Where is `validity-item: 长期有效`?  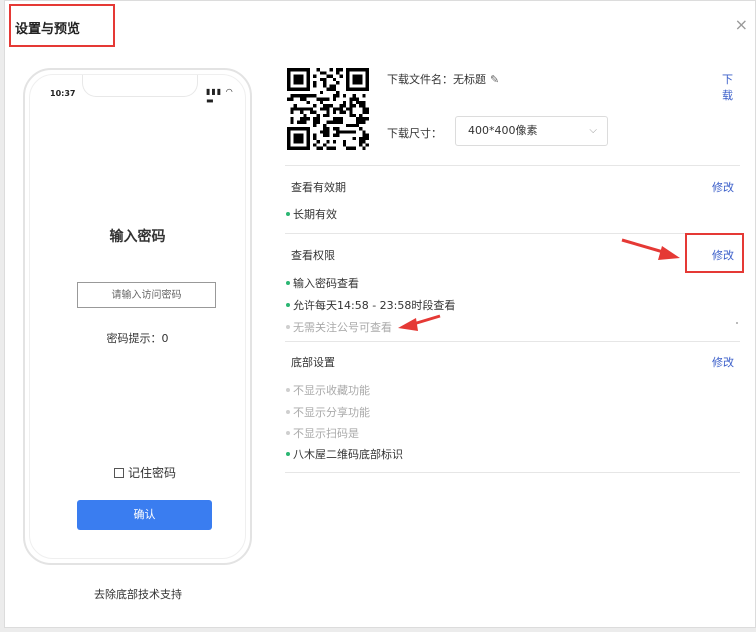 validity-item: 长期有效 is located at coordinates (311, 214).